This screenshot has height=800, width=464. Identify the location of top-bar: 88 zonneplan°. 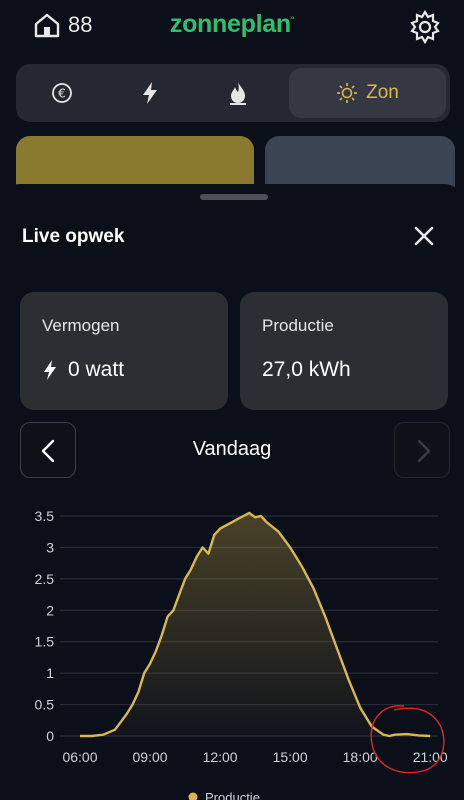
(232, 28).